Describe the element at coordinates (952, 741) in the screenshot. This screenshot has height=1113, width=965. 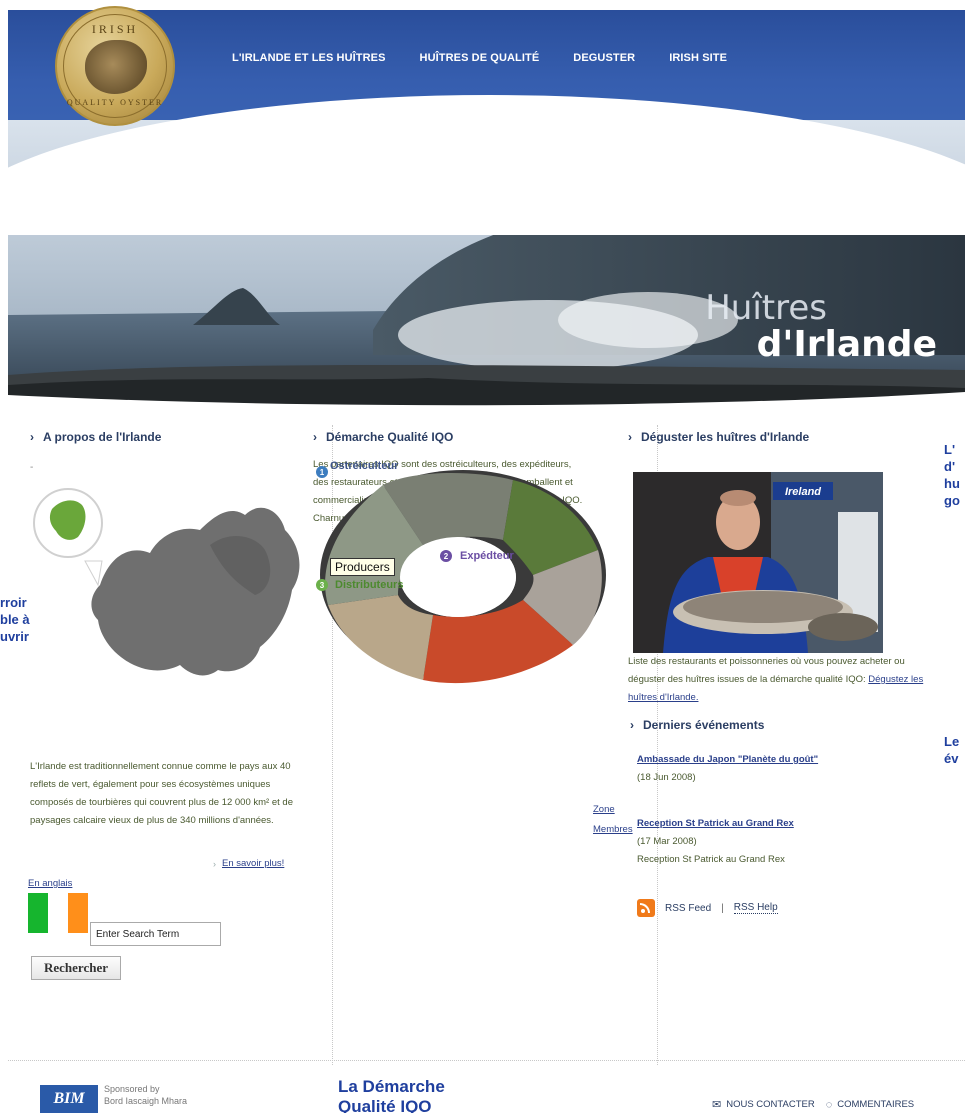
I see `overflow-line: Le` at that location.